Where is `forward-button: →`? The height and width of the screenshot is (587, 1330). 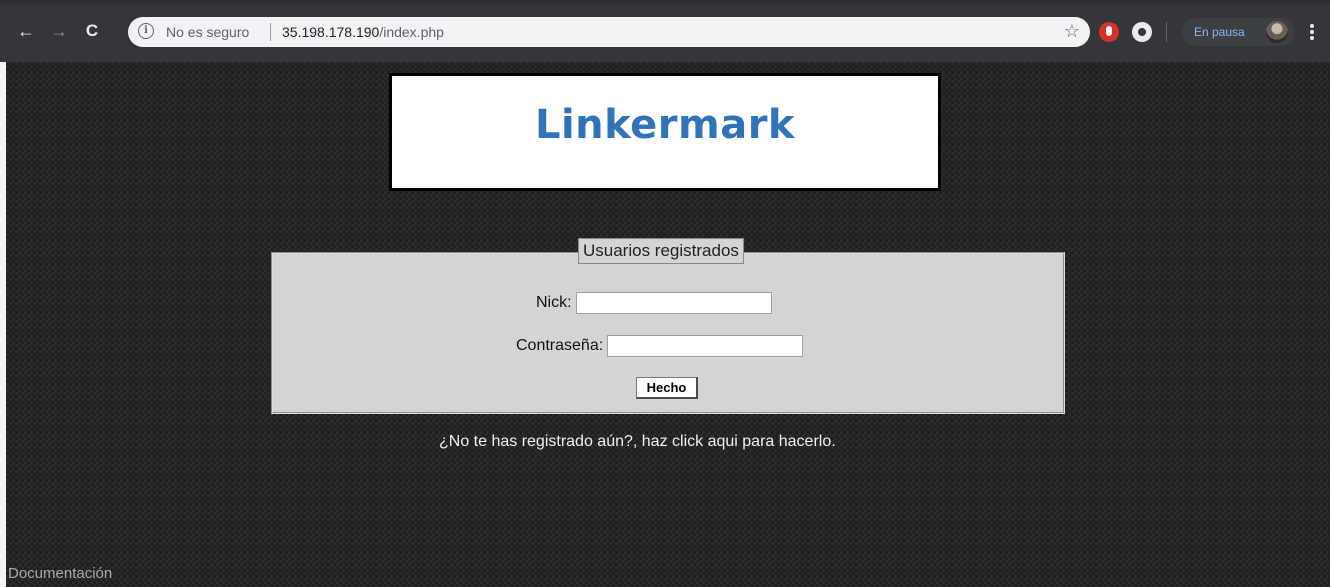 forward-button: → is located at coordinates (59, 31).